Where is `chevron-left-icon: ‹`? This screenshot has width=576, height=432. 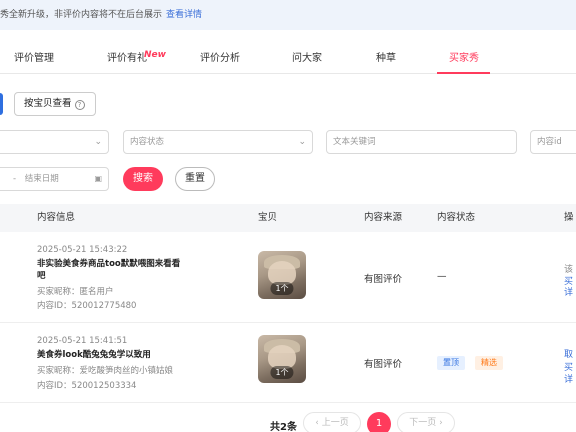 chevron-left-icon: ‹ is located at coordinates (317, 423).